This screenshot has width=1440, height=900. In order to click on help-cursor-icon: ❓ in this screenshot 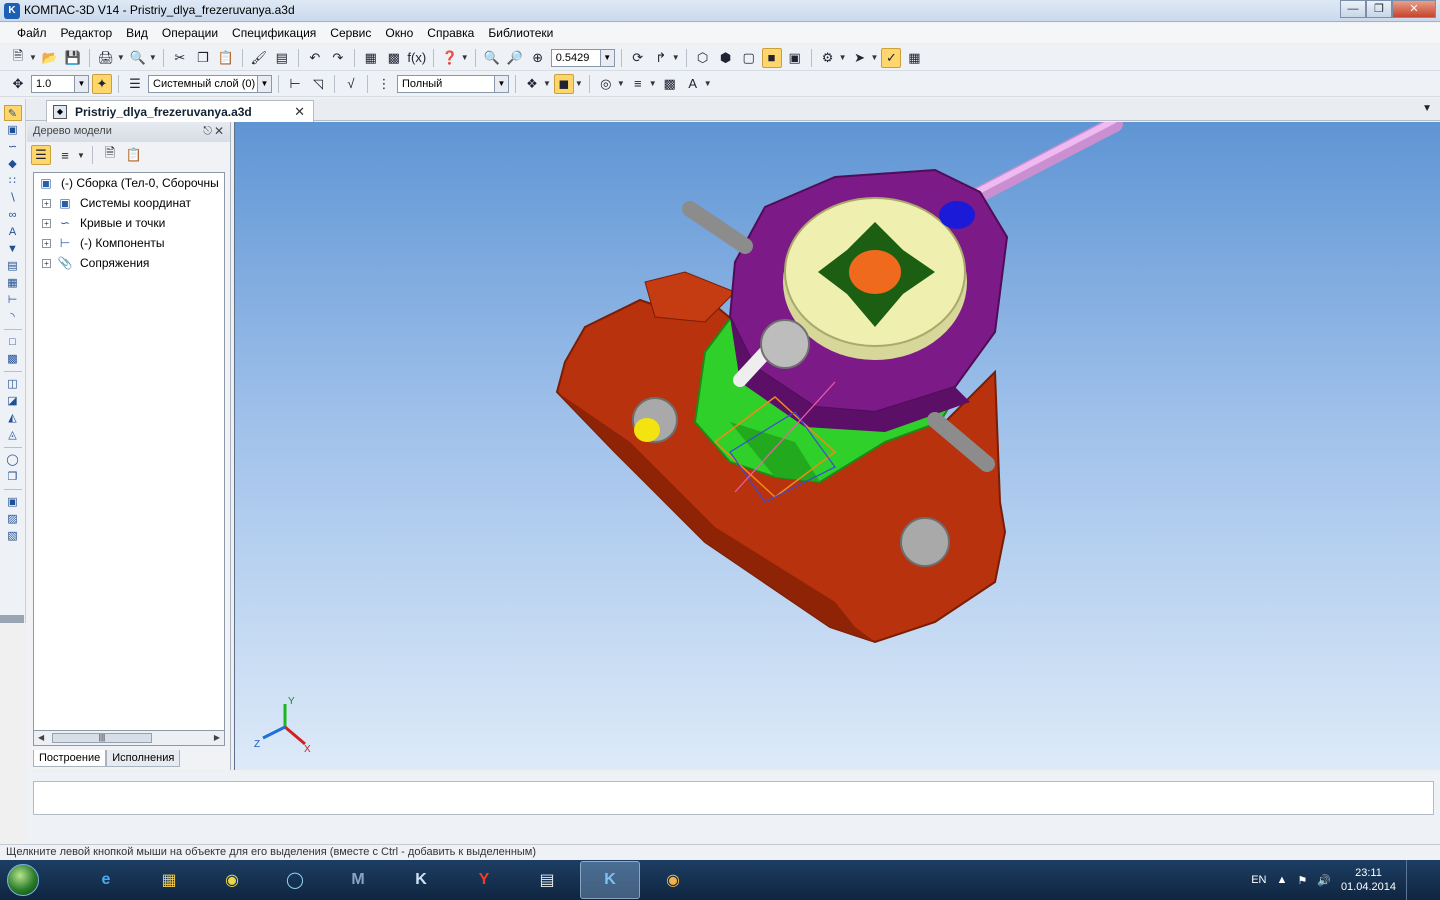, I will do `click(450, 58)`.